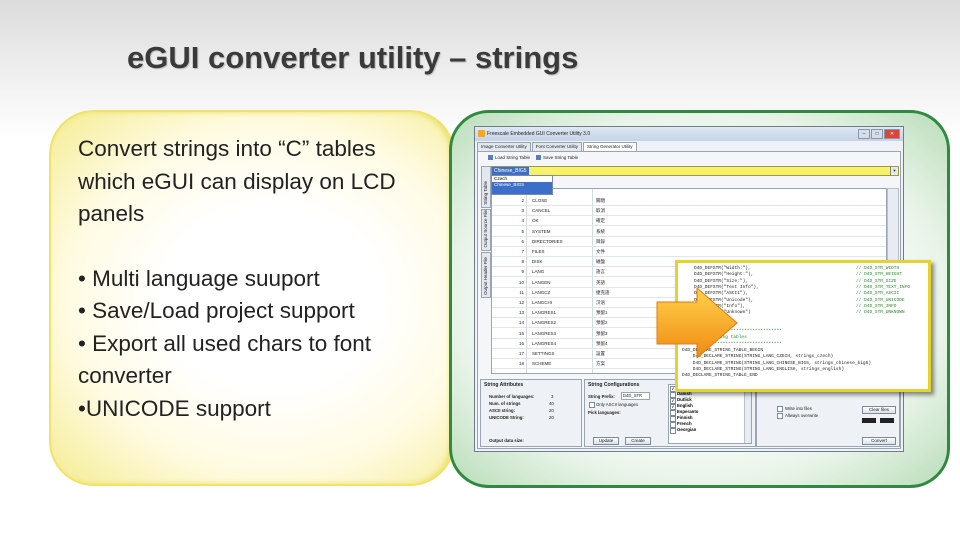 This screenshot has height=540, width=960. Describe the element at coordinates (689, 221) in the screenshot. I see `table-row: 4 OK 確定` at that location.